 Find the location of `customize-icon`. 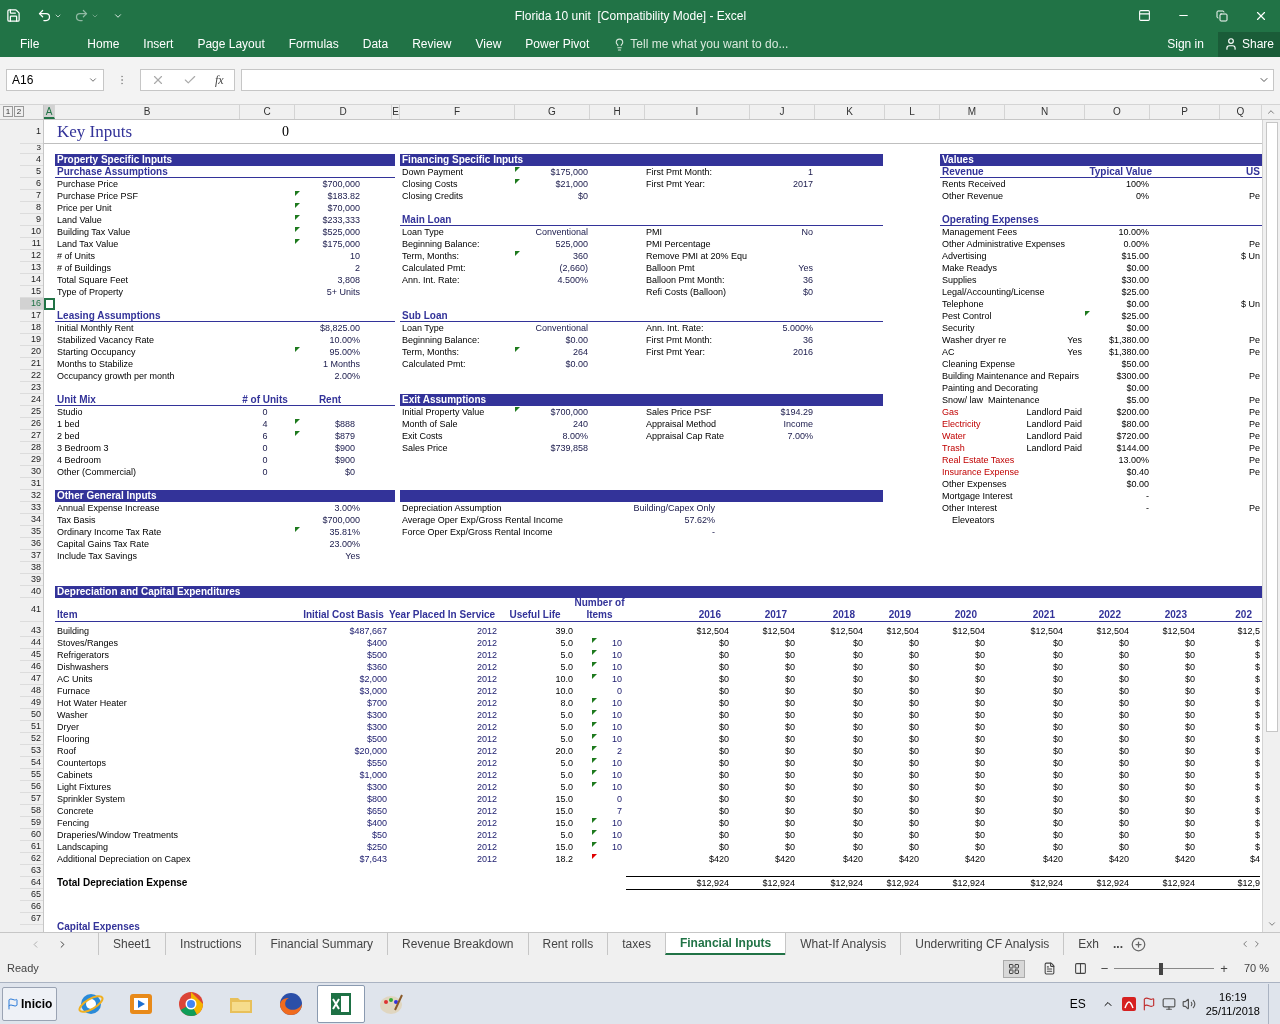

customize-icon is located at coordinates (118, 16).